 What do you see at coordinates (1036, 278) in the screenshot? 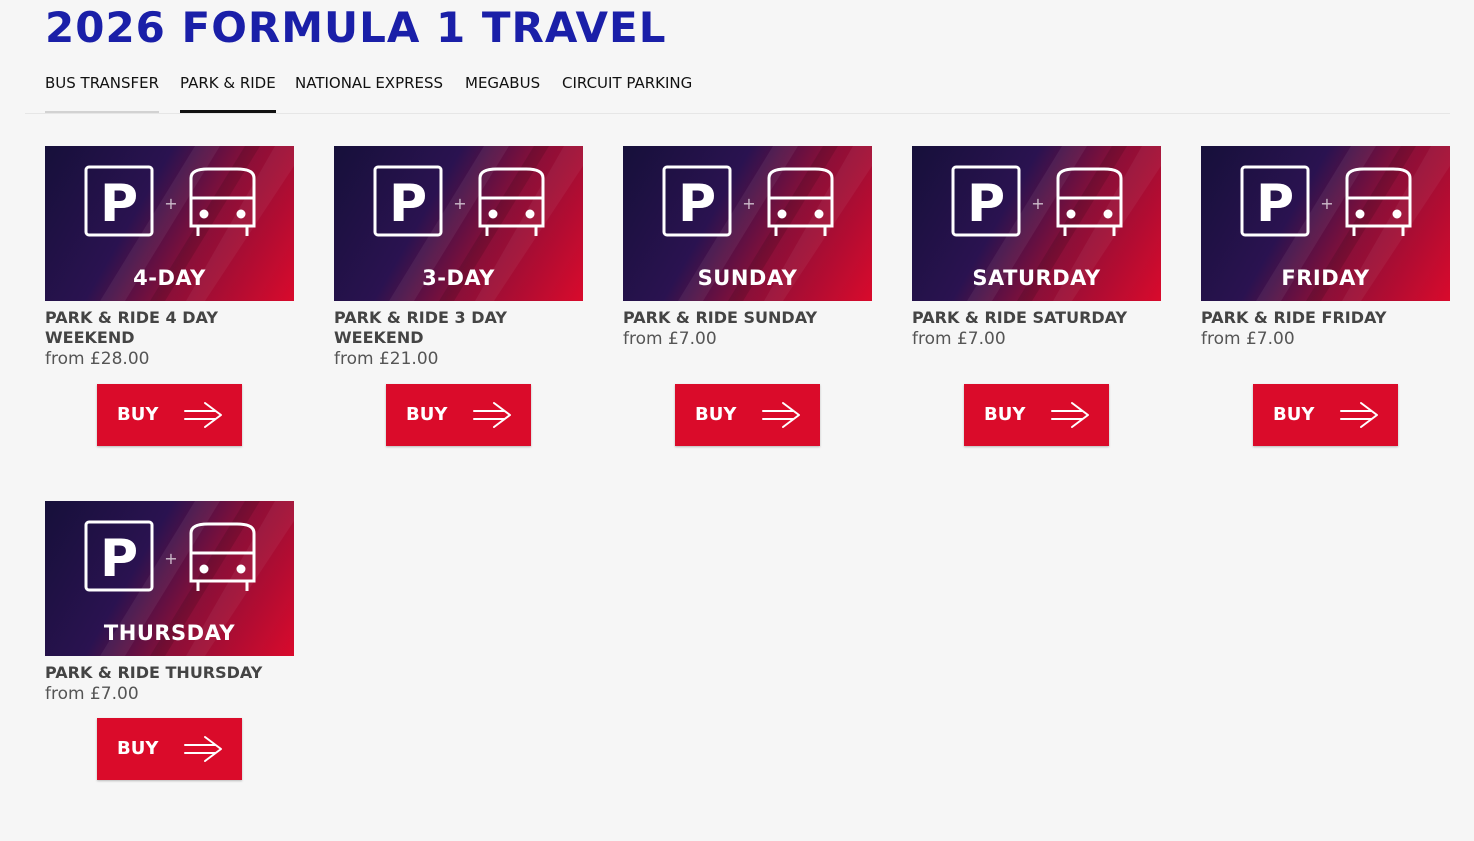
I see `banner-label: SATURDAY` at bounding box center [1036, 278].